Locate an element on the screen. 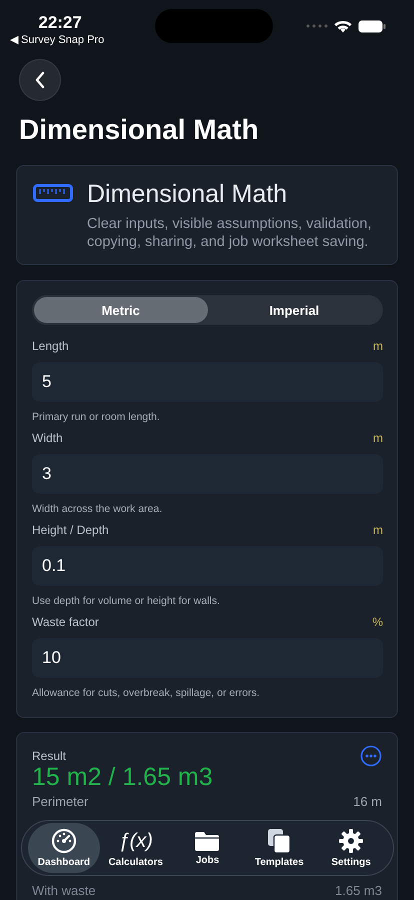 The height and width of the screenshot is (900, 414). back-to-app-link: ◀ Survey Snap Pro is located at coordinates (57, 39).